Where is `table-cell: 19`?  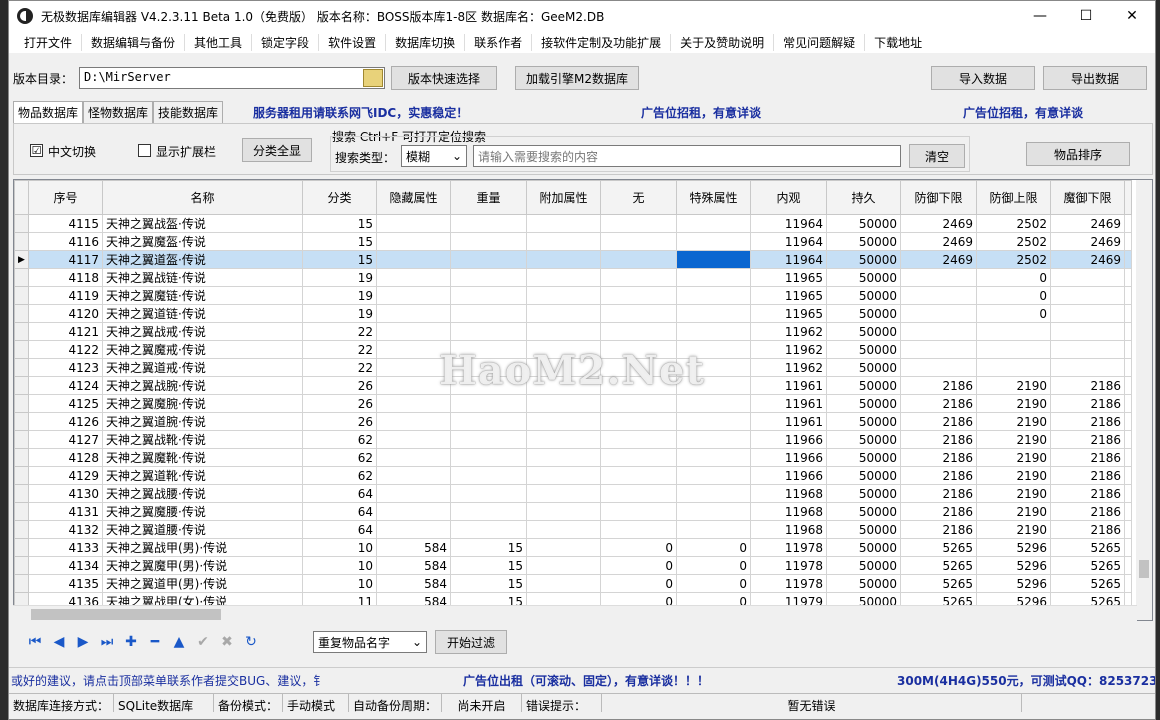
table-cell: 19 is located at coordinates (339, 313).